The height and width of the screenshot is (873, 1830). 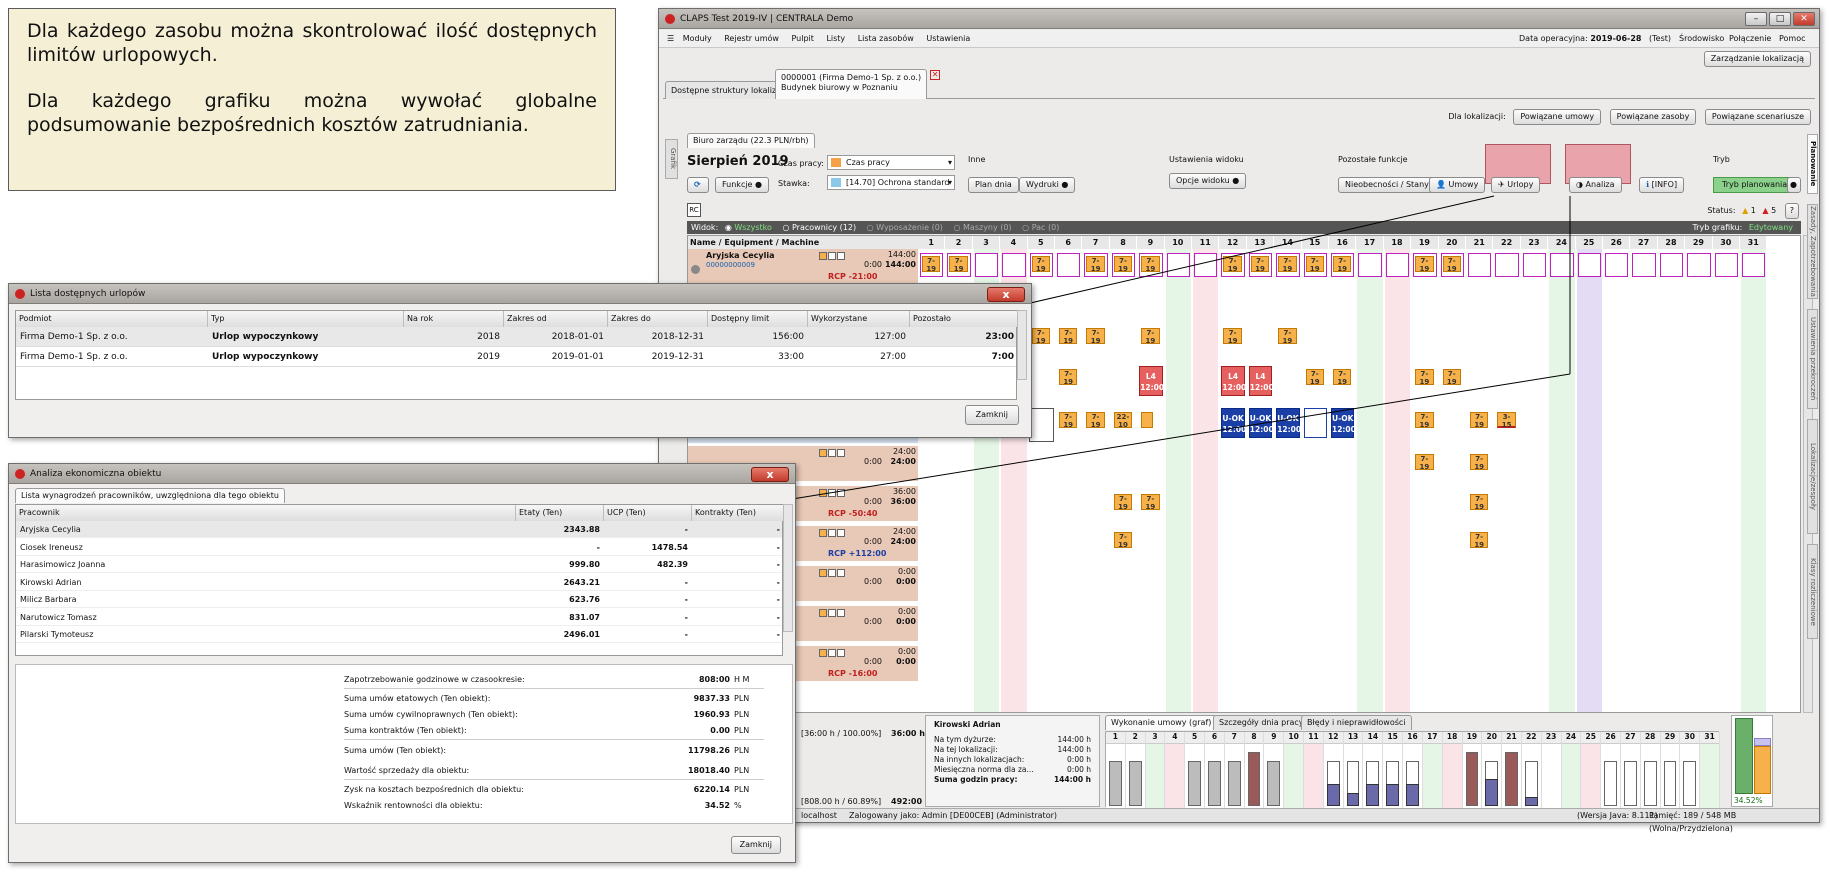 I want to click on day-header: 1, so click(x=932, y=242).